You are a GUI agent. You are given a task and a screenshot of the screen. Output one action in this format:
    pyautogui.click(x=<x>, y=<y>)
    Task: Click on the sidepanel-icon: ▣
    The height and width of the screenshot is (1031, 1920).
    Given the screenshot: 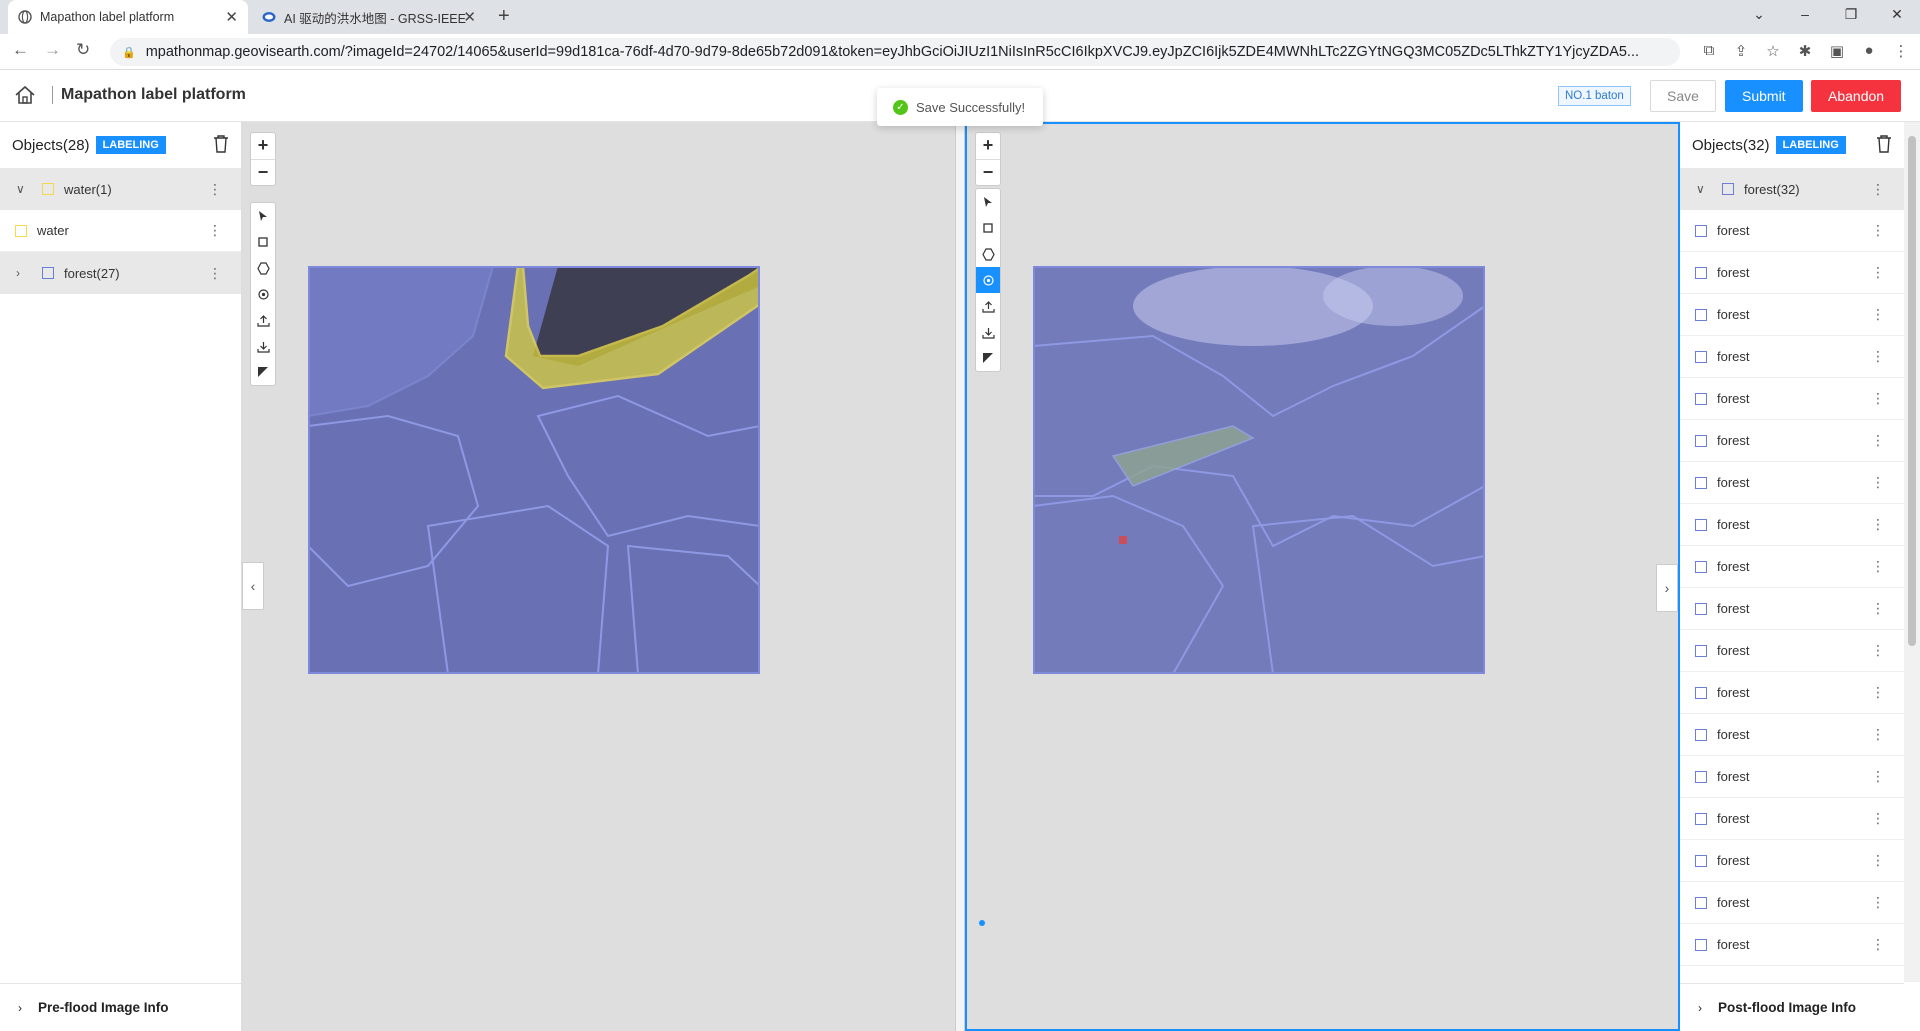 What is the action you would take?
    pyautogui.click(x=1837, y=51)
    